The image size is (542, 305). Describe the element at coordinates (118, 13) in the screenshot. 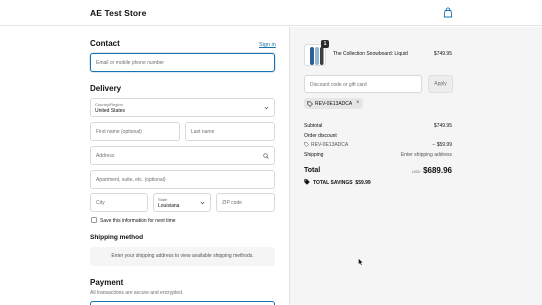

I see `store-name: AE Test Store` at that location.